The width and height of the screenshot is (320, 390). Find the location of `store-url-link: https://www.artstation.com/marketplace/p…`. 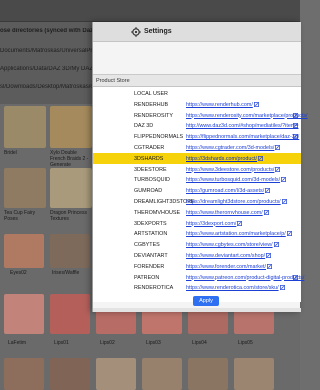

store-url-link: https://www.artstation.com/marketplace/p… is located at coordinates (236, 234).